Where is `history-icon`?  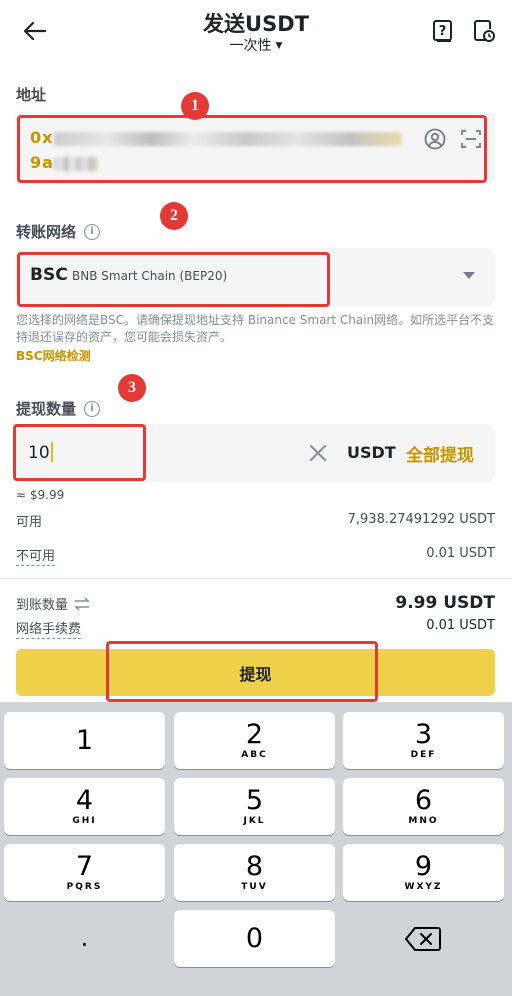
history-icon is located at coordinates (484, 31).